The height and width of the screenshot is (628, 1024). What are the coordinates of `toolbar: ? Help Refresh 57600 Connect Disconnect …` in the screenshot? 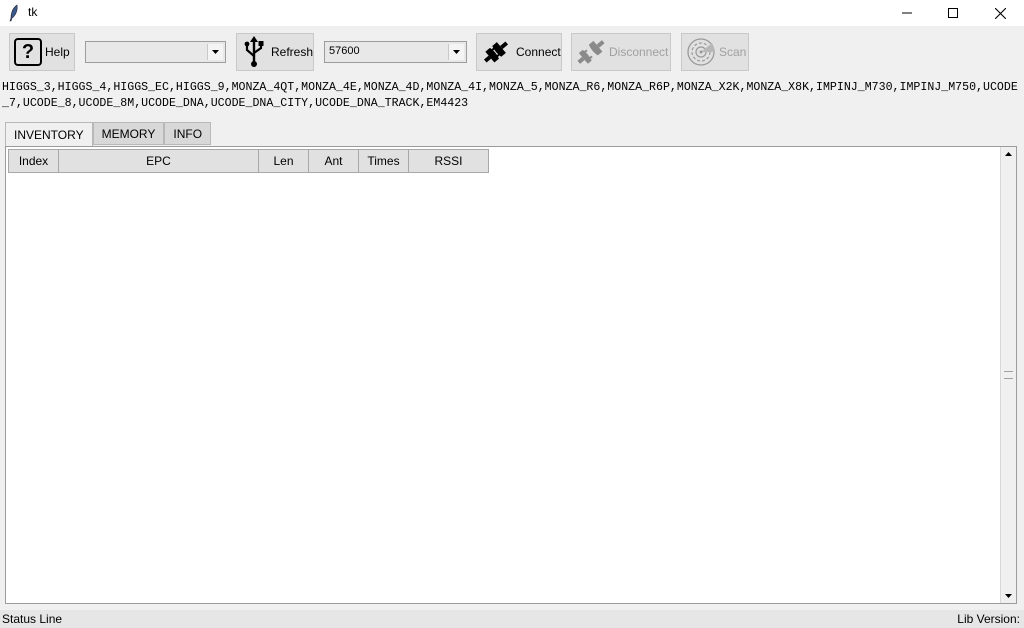 It's located at (512, 52).